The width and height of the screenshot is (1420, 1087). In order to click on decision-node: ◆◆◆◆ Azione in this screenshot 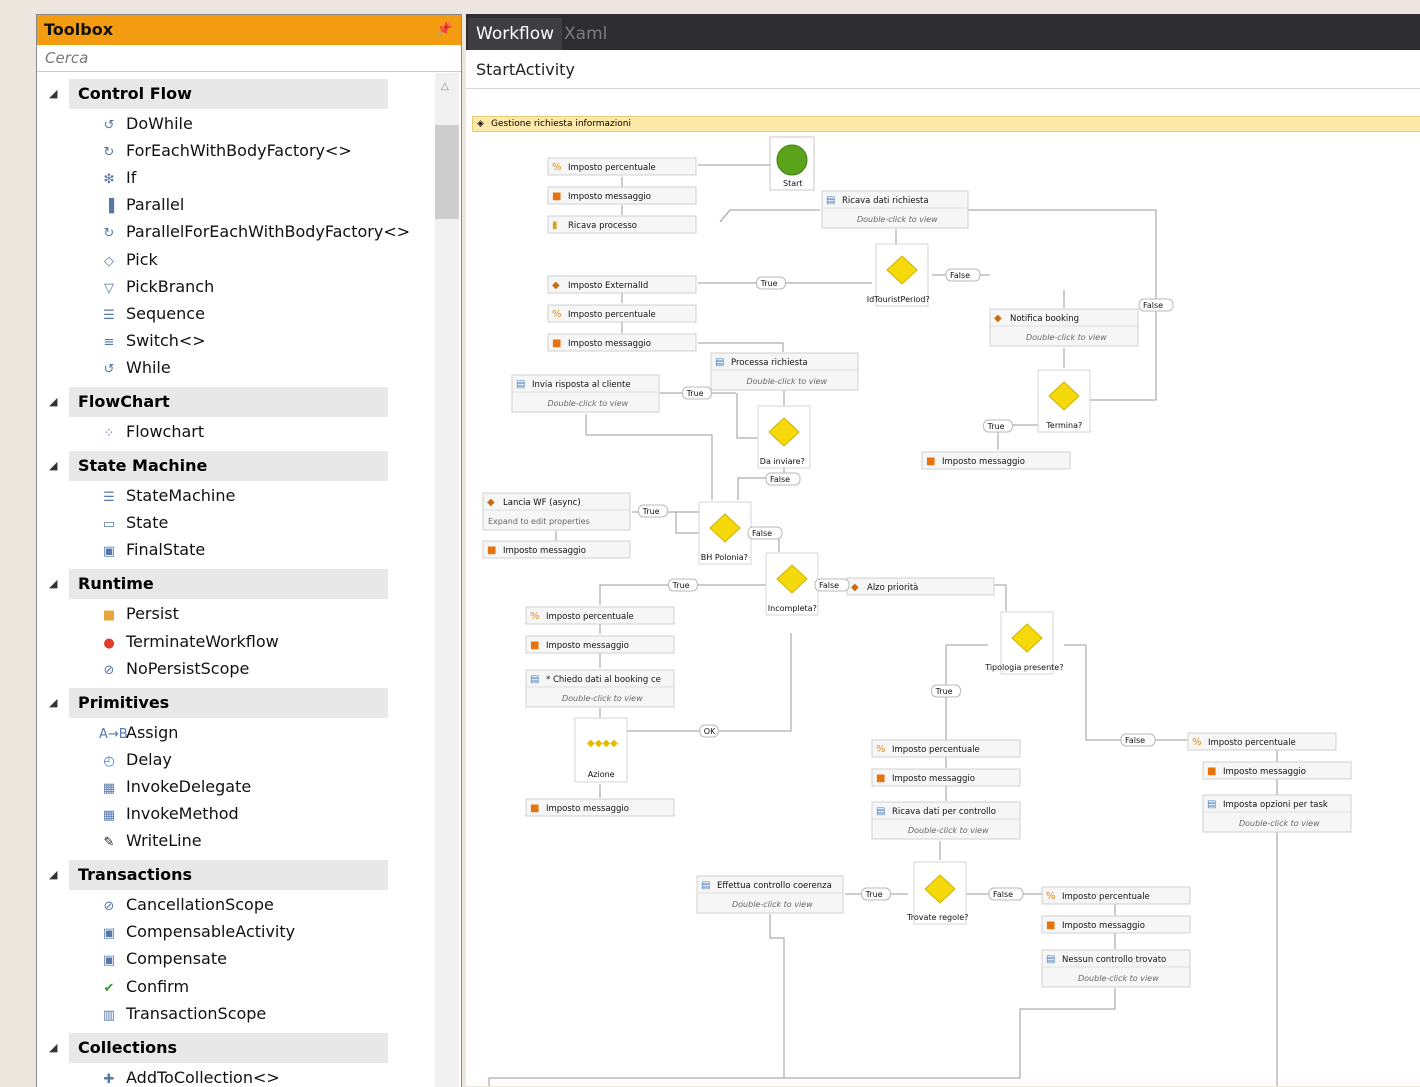, I will do `click(601, 750)`.